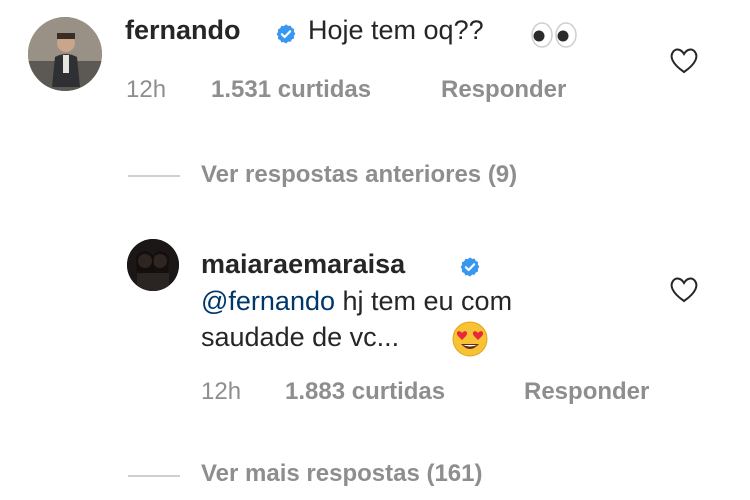 This screenshot has height=500, width=750. I want to click on view-previous-replies-link: Ver respostas anteriores (9), so click(359, 175).